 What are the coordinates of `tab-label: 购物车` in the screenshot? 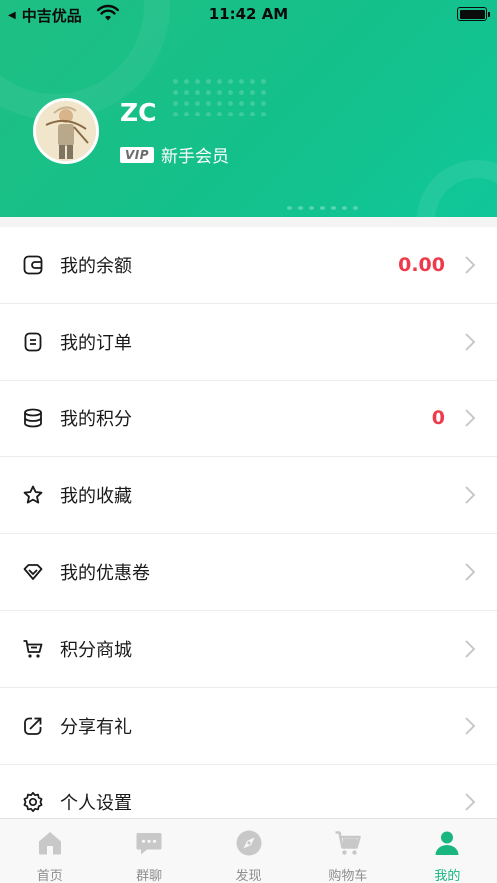 It's located at (348, 876).